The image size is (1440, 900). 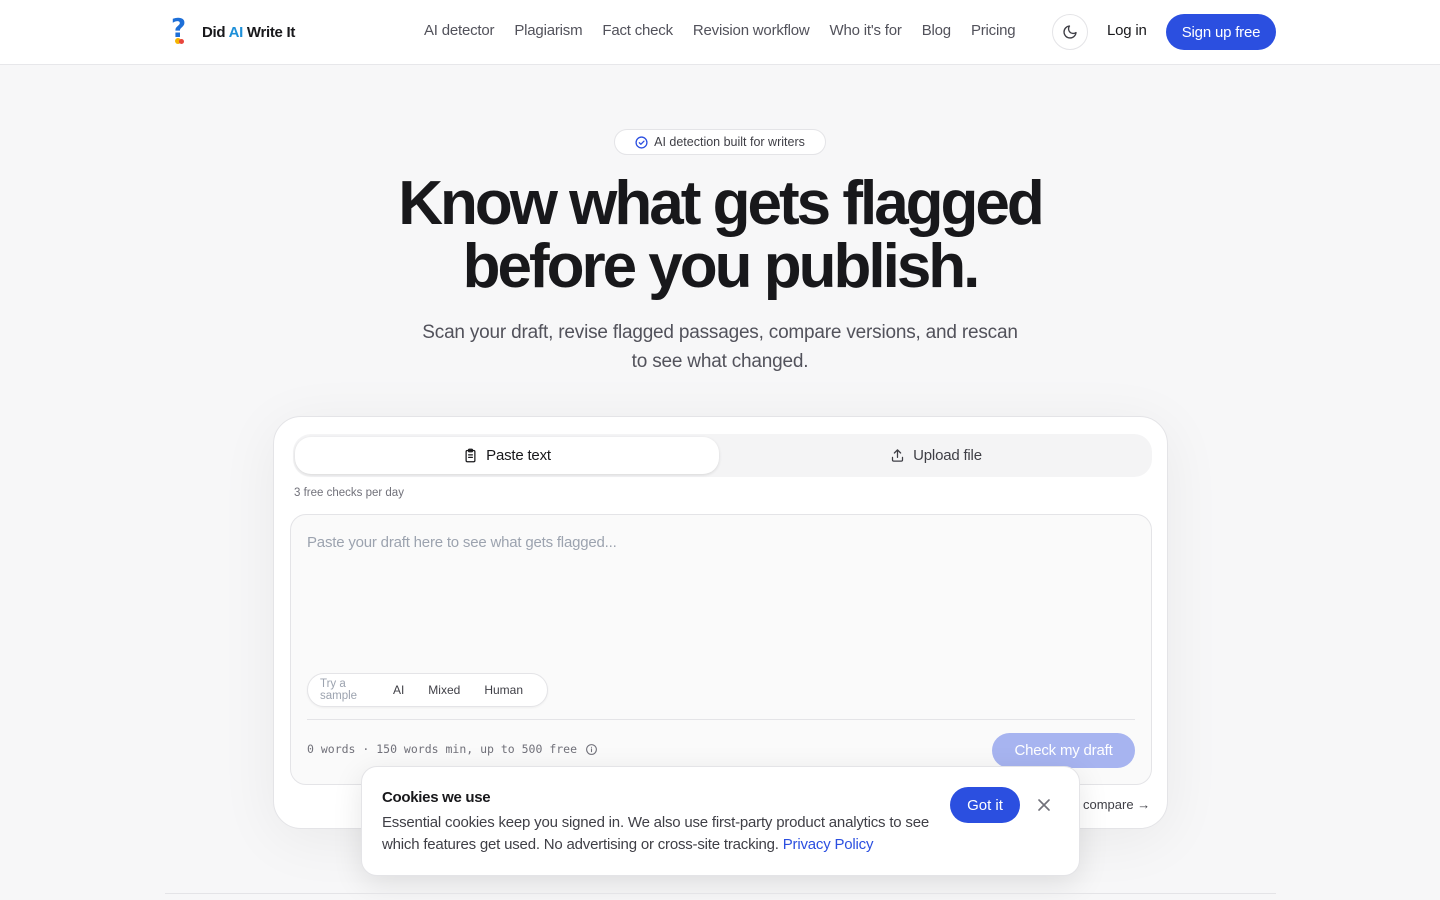 What do you see at coordinates (1063, 750) in the screenshot?
I see `check-draft-button: Check my draft` at bounding box center [1063, 750].